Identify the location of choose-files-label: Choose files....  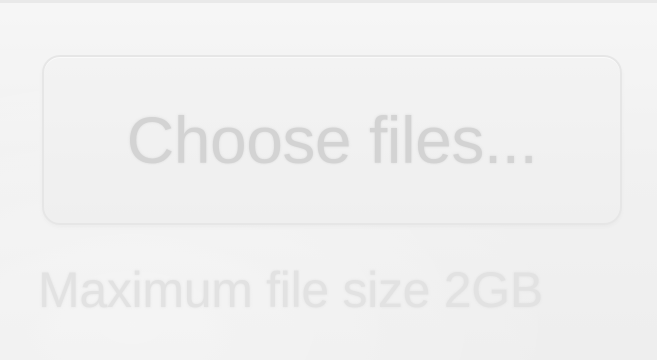
(332, 140).